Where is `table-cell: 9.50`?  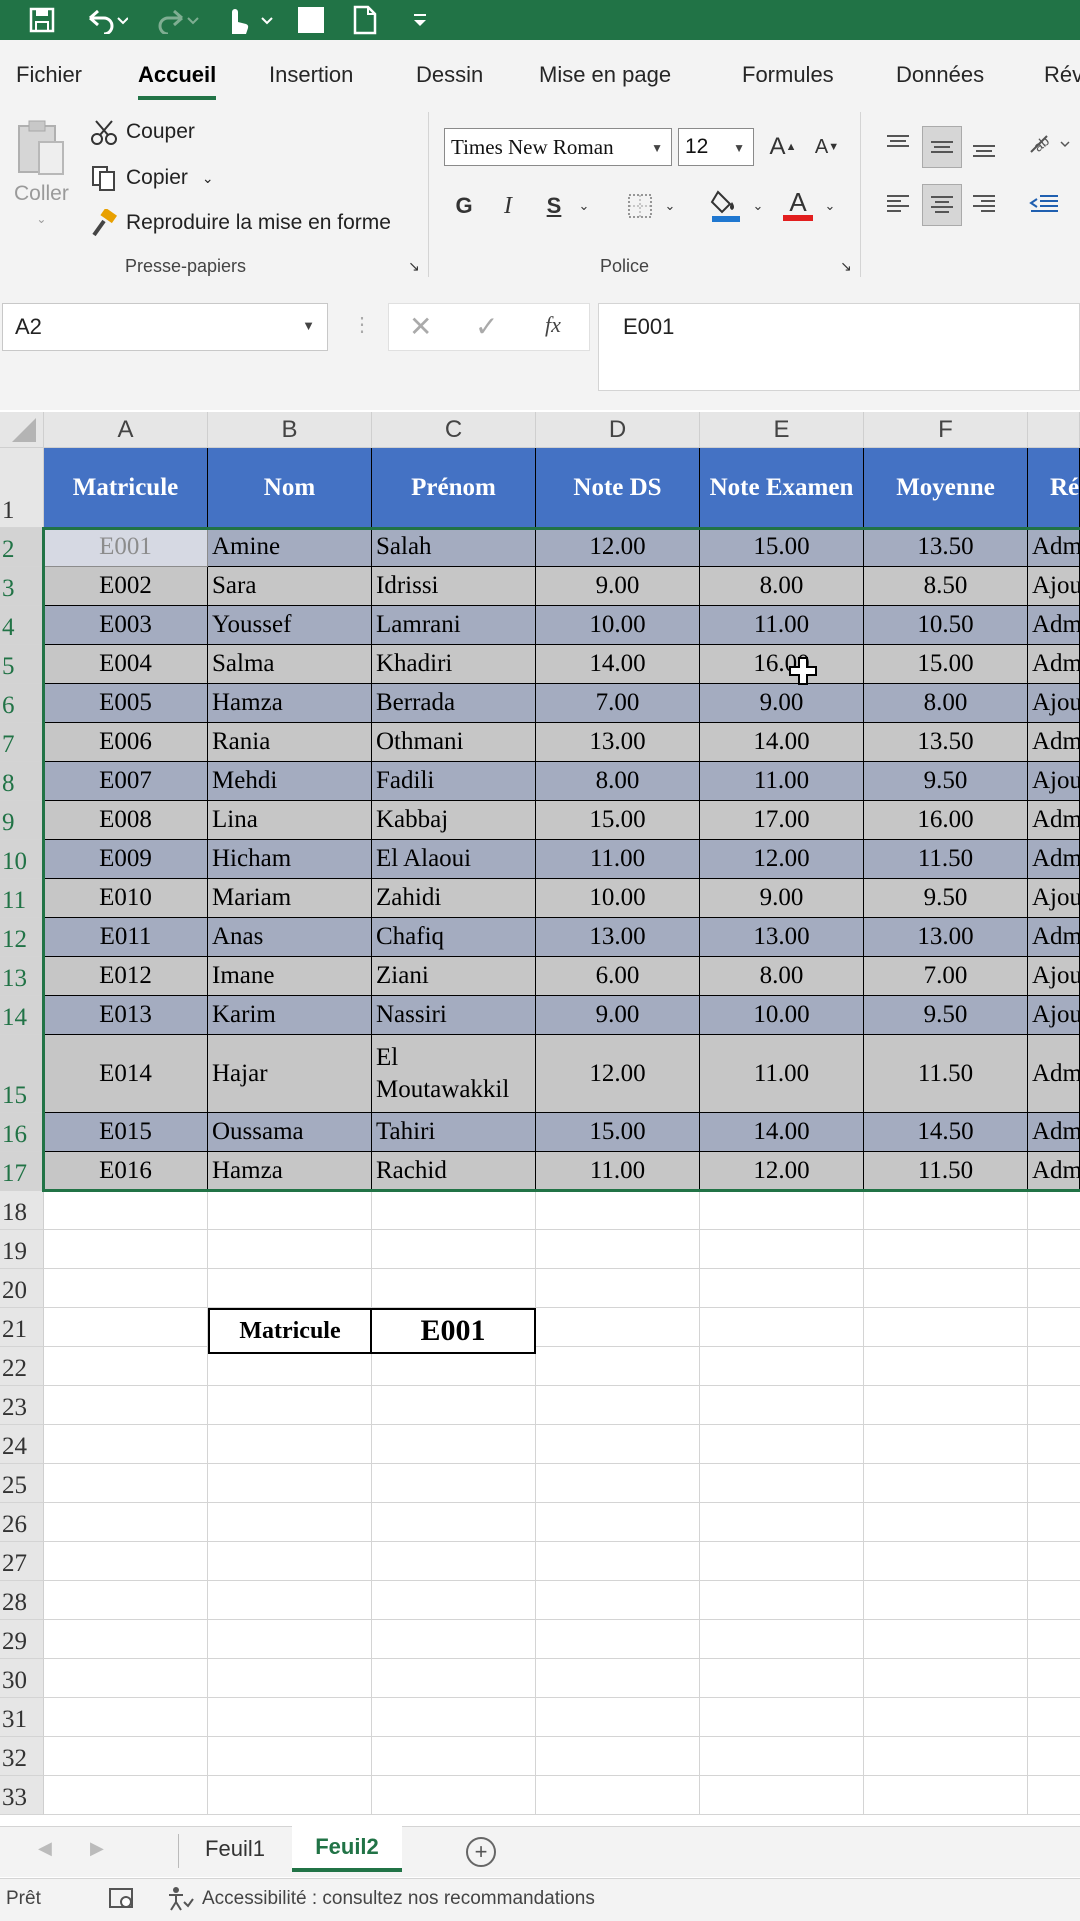
table-cell: 9.50 is located at coordinates (946, 1015).